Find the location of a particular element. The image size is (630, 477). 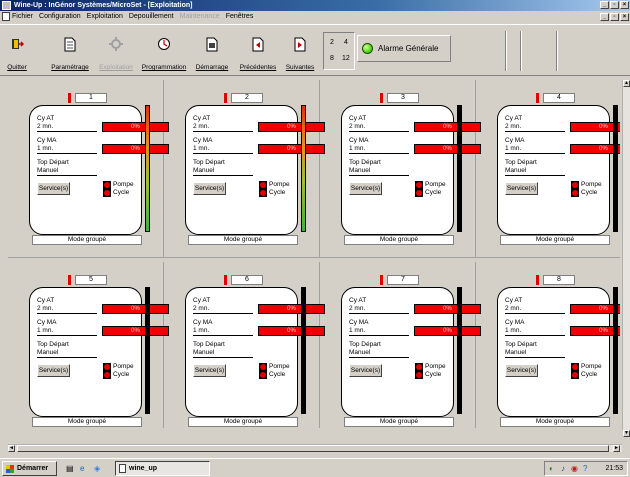

suivantes-label: Suivantes is located at coordinates (300, 67).